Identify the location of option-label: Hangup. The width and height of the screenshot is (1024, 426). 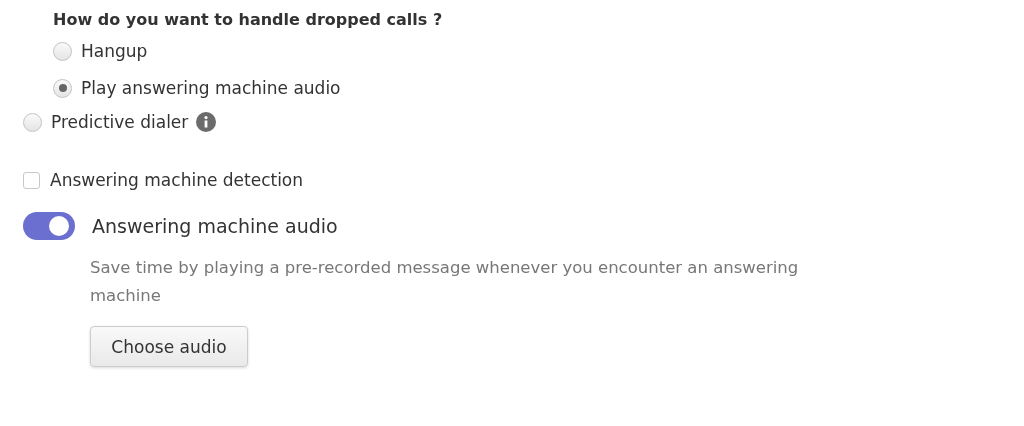
(114, 51).